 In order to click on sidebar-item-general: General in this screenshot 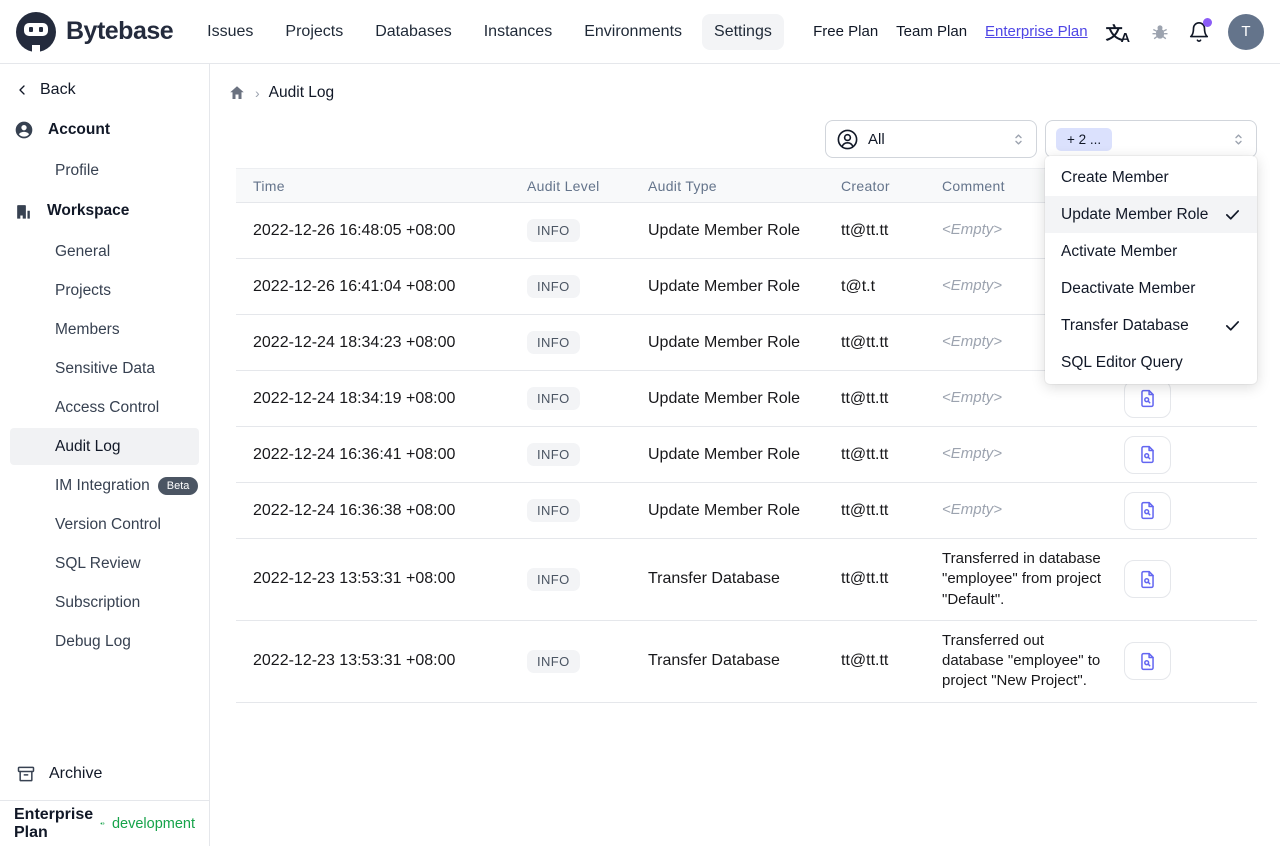, I will do `click(104, 251)`.